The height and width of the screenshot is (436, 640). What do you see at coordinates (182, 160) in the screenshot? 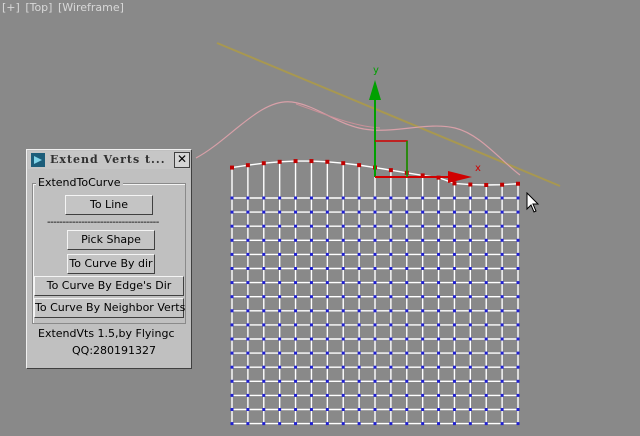
I see `close-button: ✕` at bounding box center [182, 160].